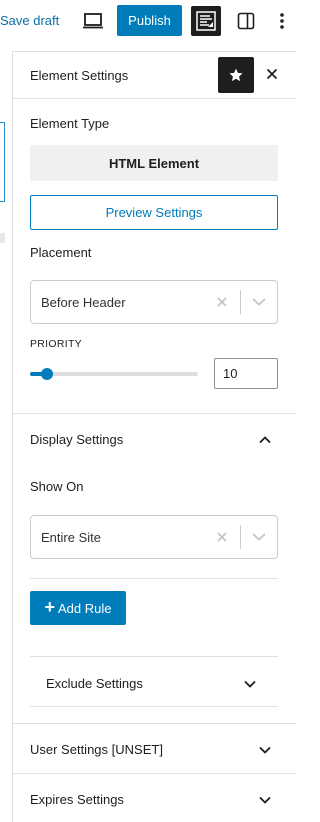 This screenshot has width=320, height=822. Describe the element at coordinates (154, 681) in the screenshot. I see `exclude-settings-toggle: Exclude Settings` at that location.